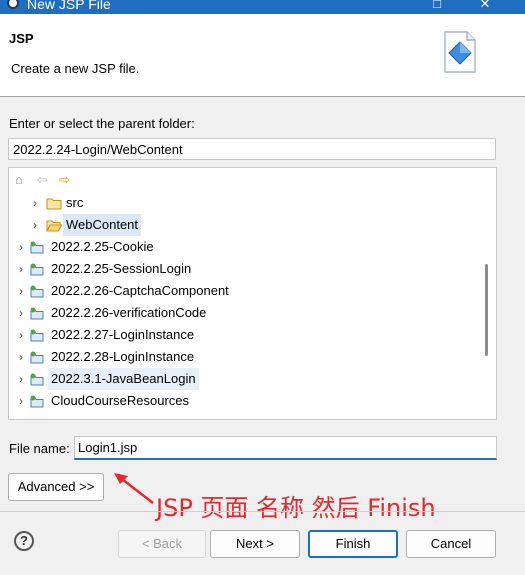  What do you see at coordinates (485, 6) in the screenshot?
I see `close-button: ✕` at bounding box center [485, 6].